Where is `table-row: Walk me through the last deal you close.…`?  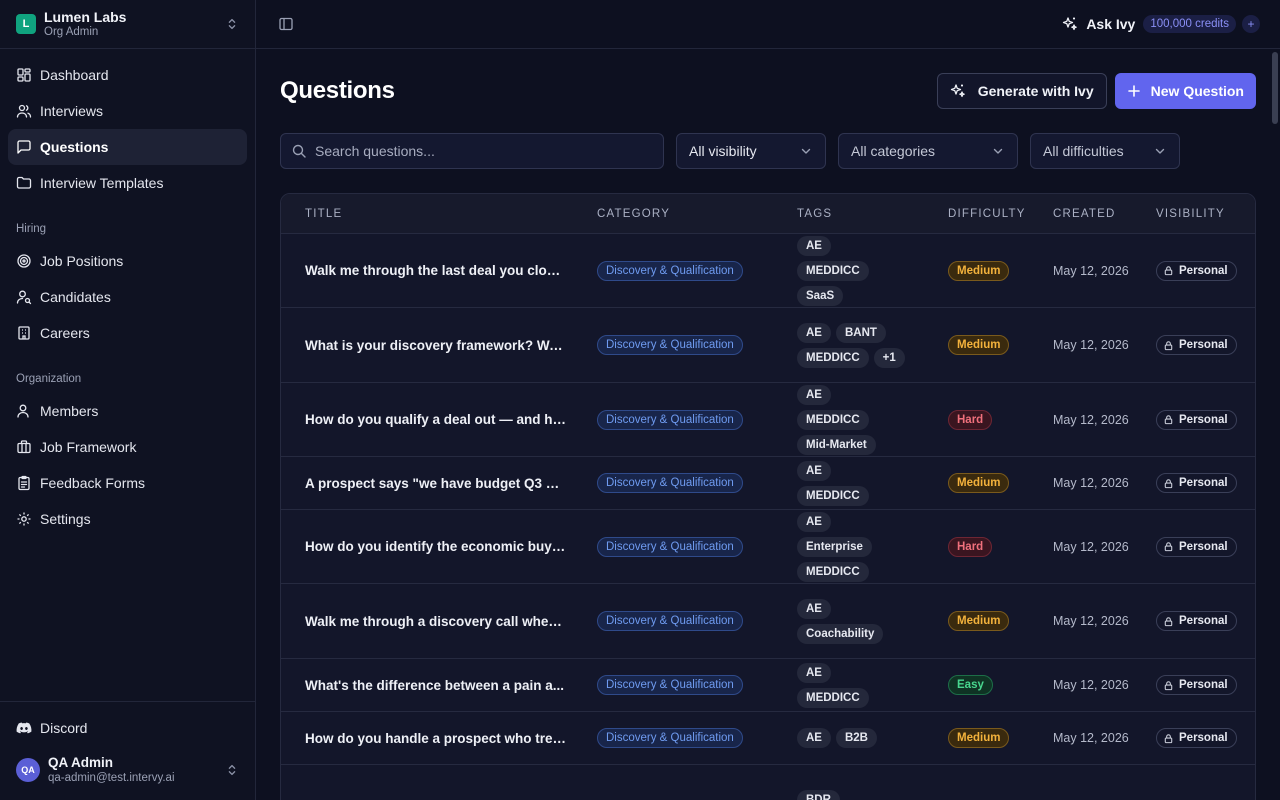 table-row: Walk me through the last deal you close.… is located at coordinates (768, 271).